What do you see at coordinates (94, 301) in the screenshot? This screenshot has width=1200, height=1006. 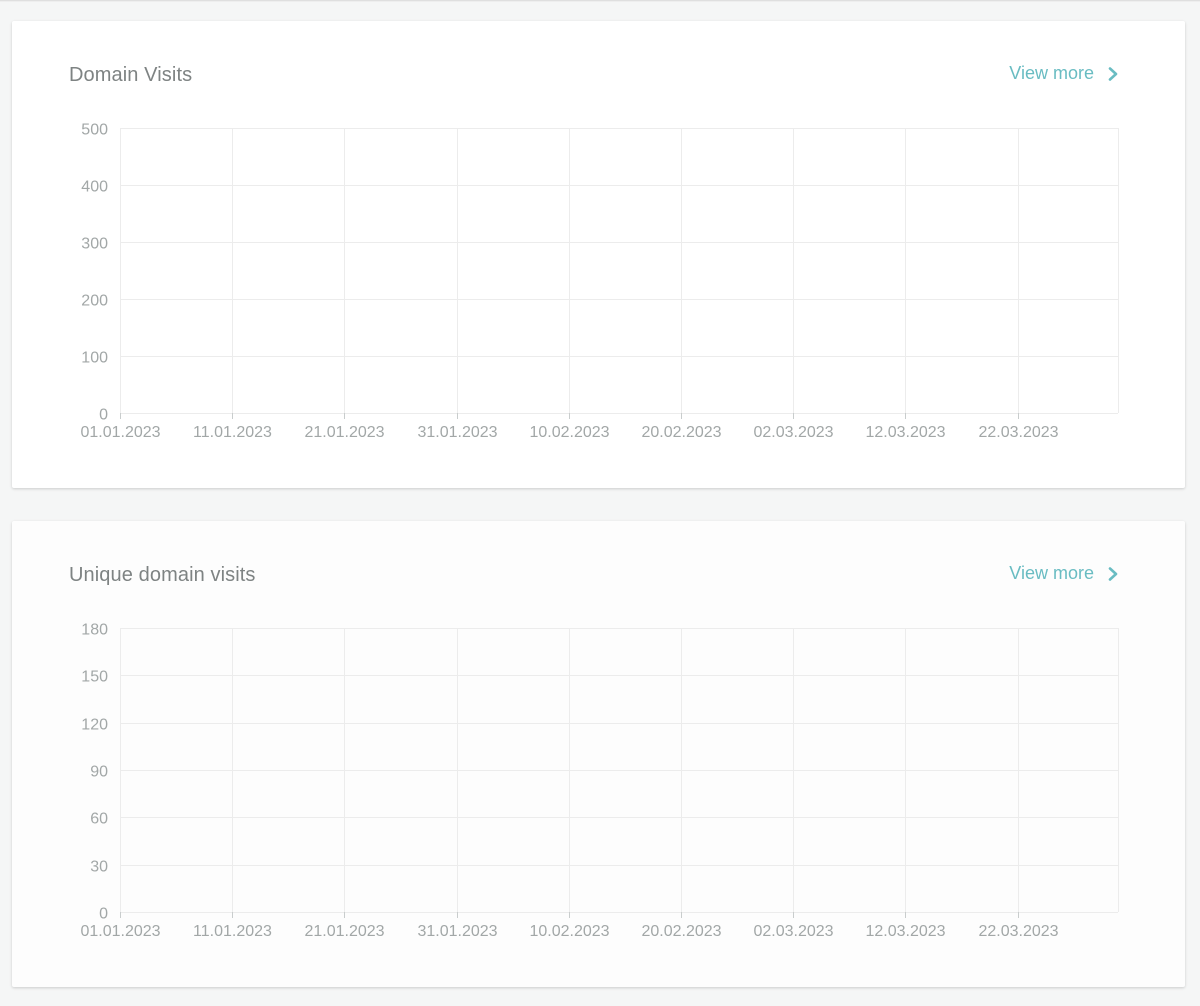 I see `y-tick-label: 200` at bounding box center [94, 301].